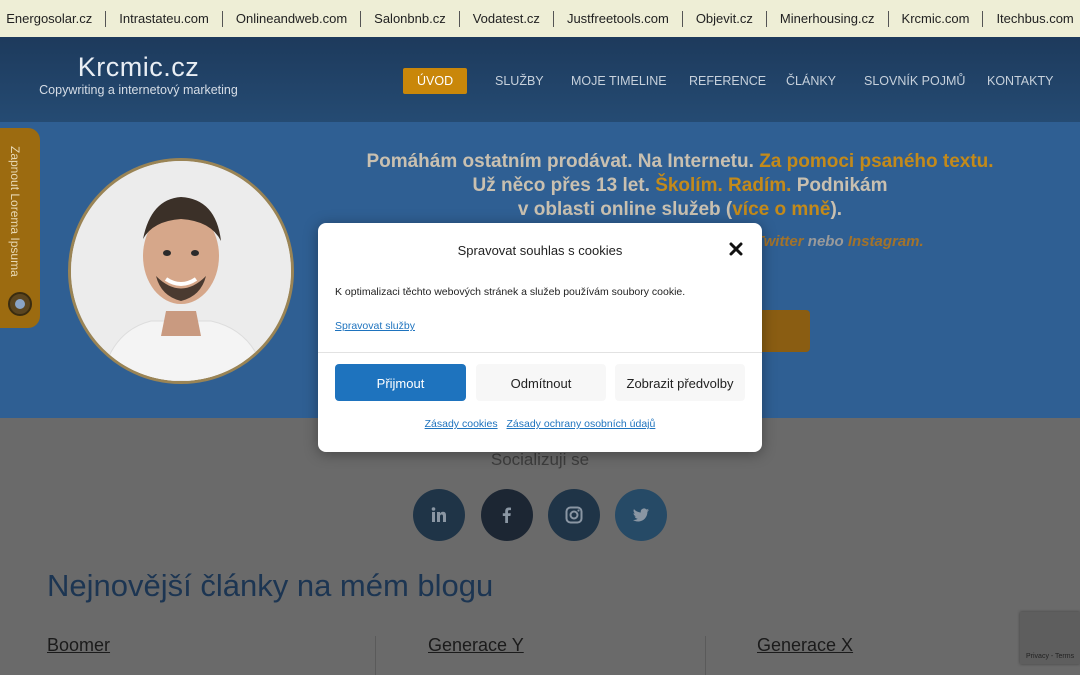 The width and height of the screenshot is (1080, 675). Describe the element at coordinates (581, 424) in the screenshot. I see `privacy-policy-link: Zásady ochrany osobních údajů` at that location.